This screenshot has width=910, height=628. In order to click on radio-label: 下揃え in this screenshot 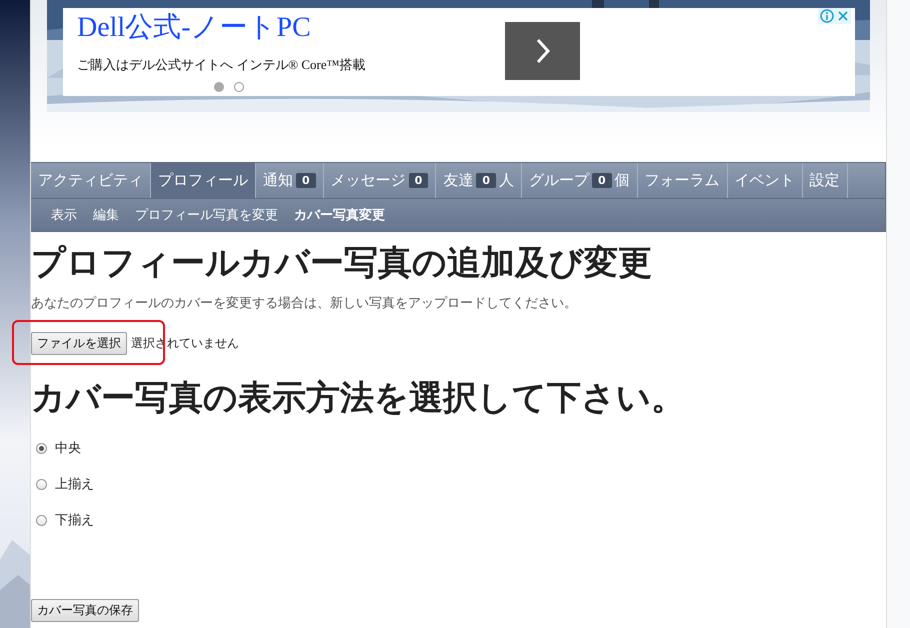, I will do `click(74, 520)`.